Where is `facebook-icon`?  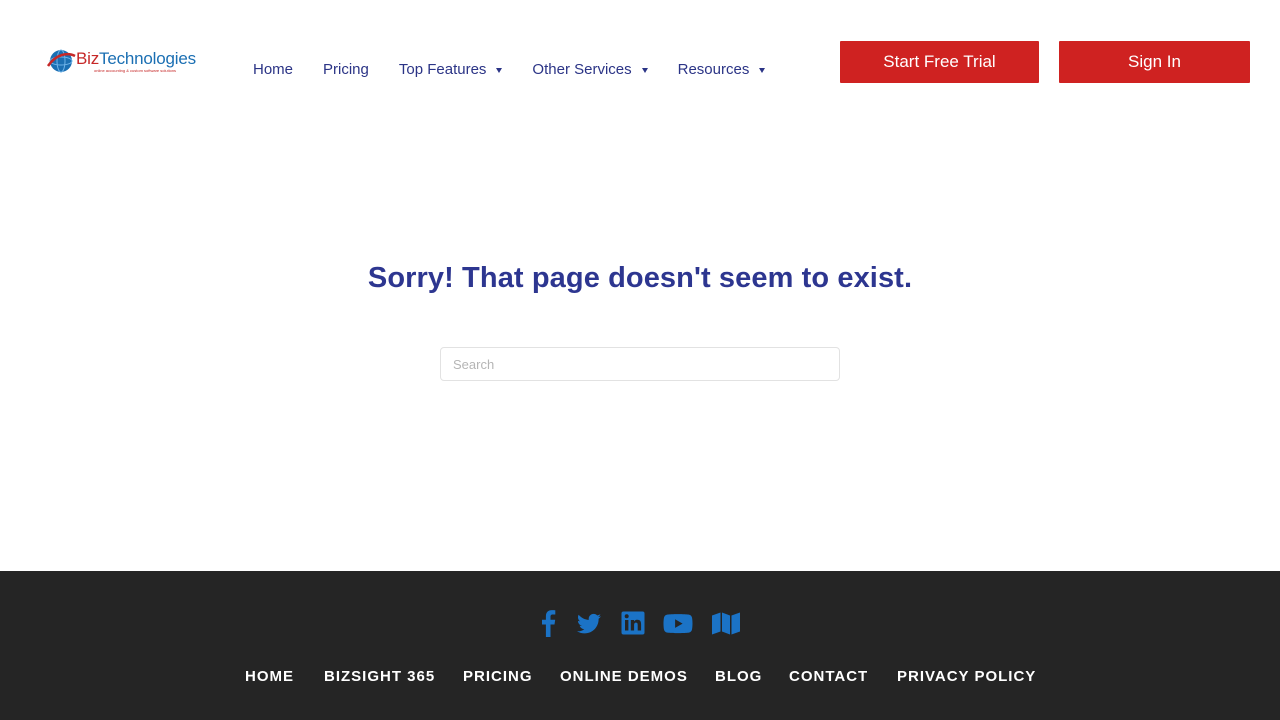
facebook-icon is located at coordinates (548, 623).